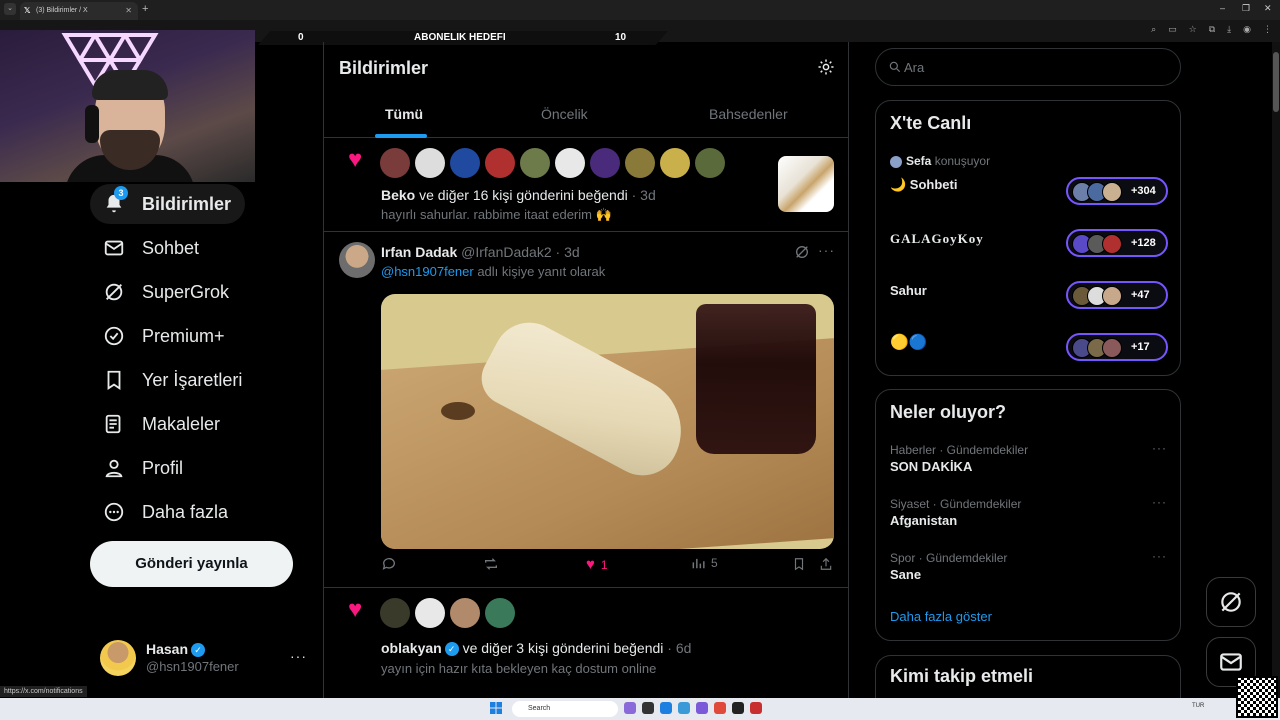  I want to click on nav-notifications: 3 Bildirimler, so click(168, 204).